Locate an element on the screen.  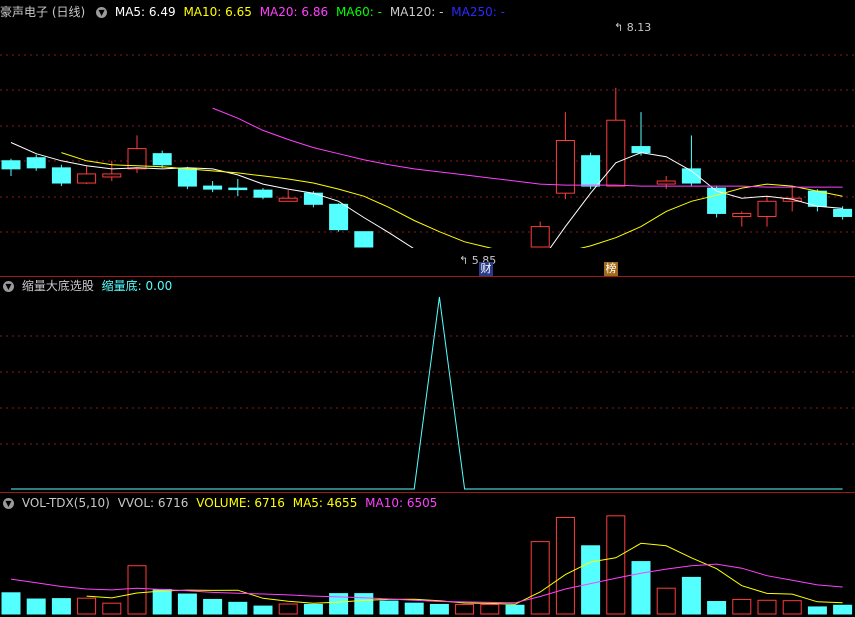
vol-ma5-line is located at coordinates (464, 573).